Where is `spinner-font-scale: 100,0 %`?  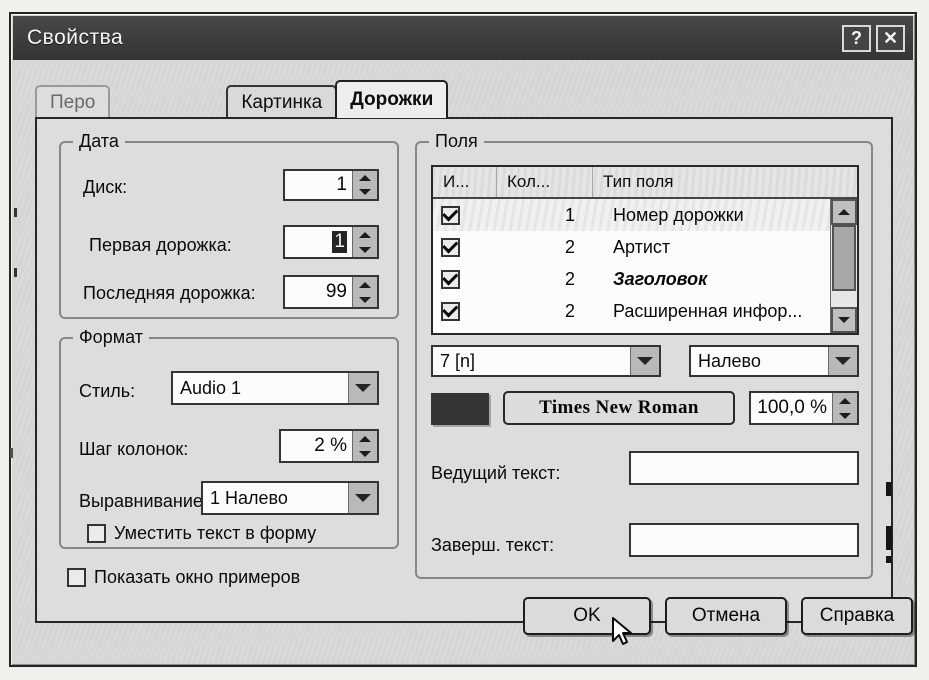
spinner-font-scale: 100,0 % is located at coordinates (804, 408).